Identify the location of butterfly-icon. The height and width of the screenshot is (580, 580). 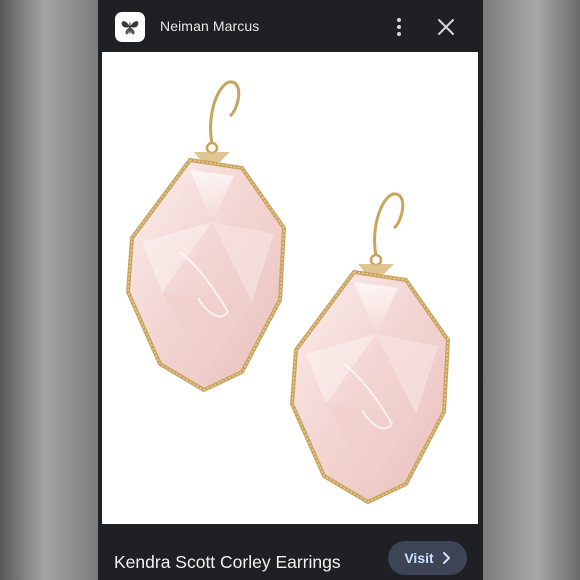
(130, 28).